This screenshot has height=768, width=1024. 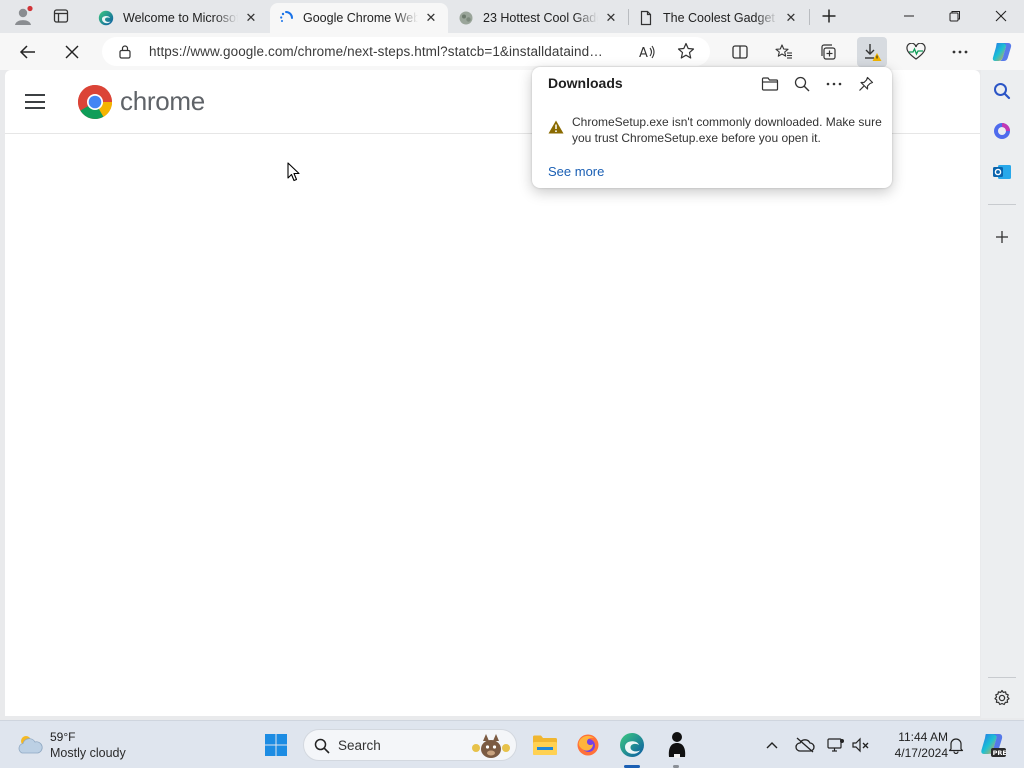 I want to click on chrome-logo-icon, so click(x=95, y=102).